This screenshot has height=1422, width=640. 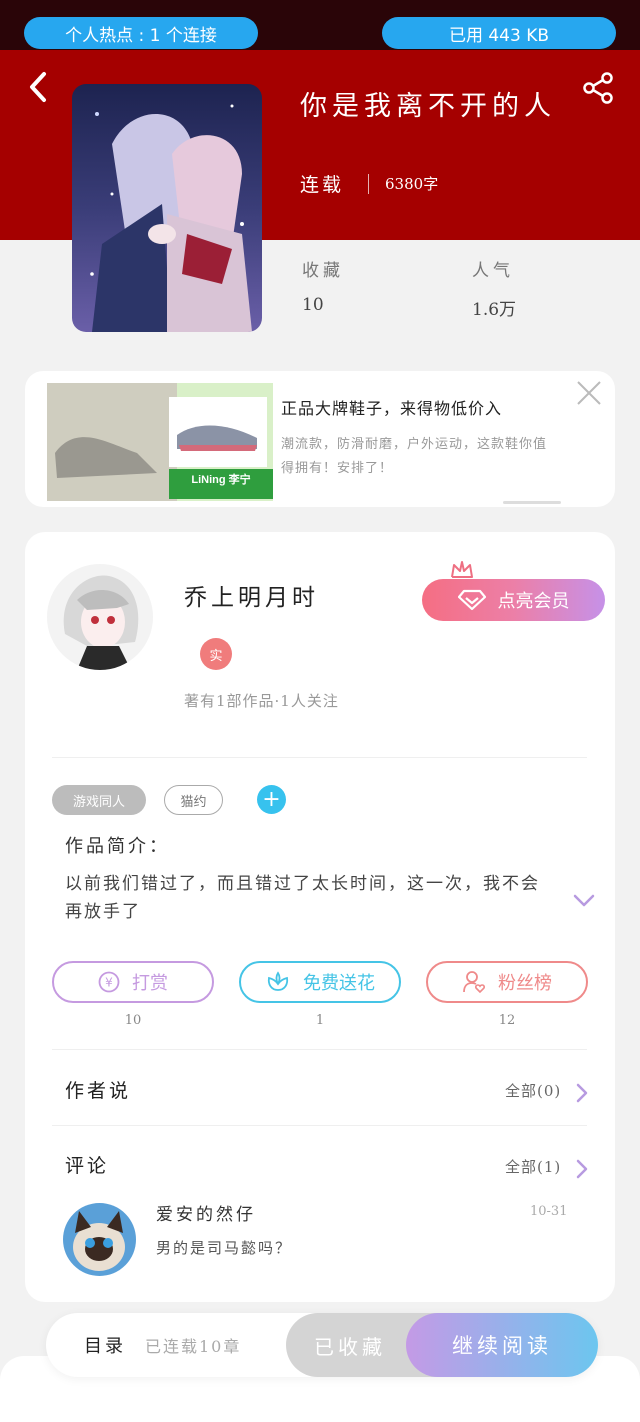 I want to click on hotspot-indicator: 个人热点 : 1 个连接, so click(x=141, y=33).